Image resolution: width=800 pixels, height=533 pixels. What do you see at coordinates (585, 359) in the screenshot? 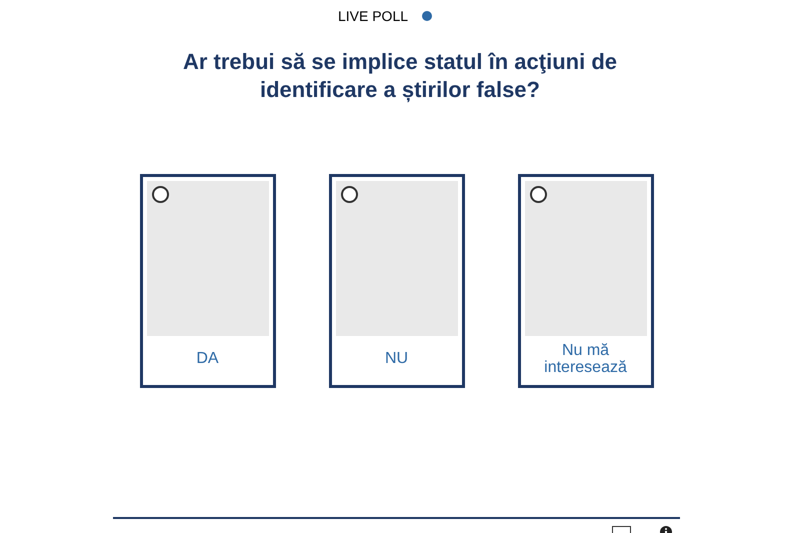
I see `option-label: Nu mă interesează` at bounding box center [585, 359].